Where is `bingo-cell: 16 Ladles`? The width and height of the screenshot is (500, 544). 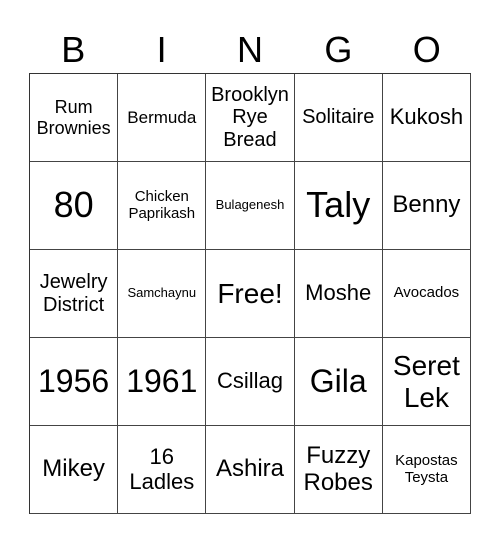
bingo-cell: 16 Ladles is located at coordinates (162, 470).